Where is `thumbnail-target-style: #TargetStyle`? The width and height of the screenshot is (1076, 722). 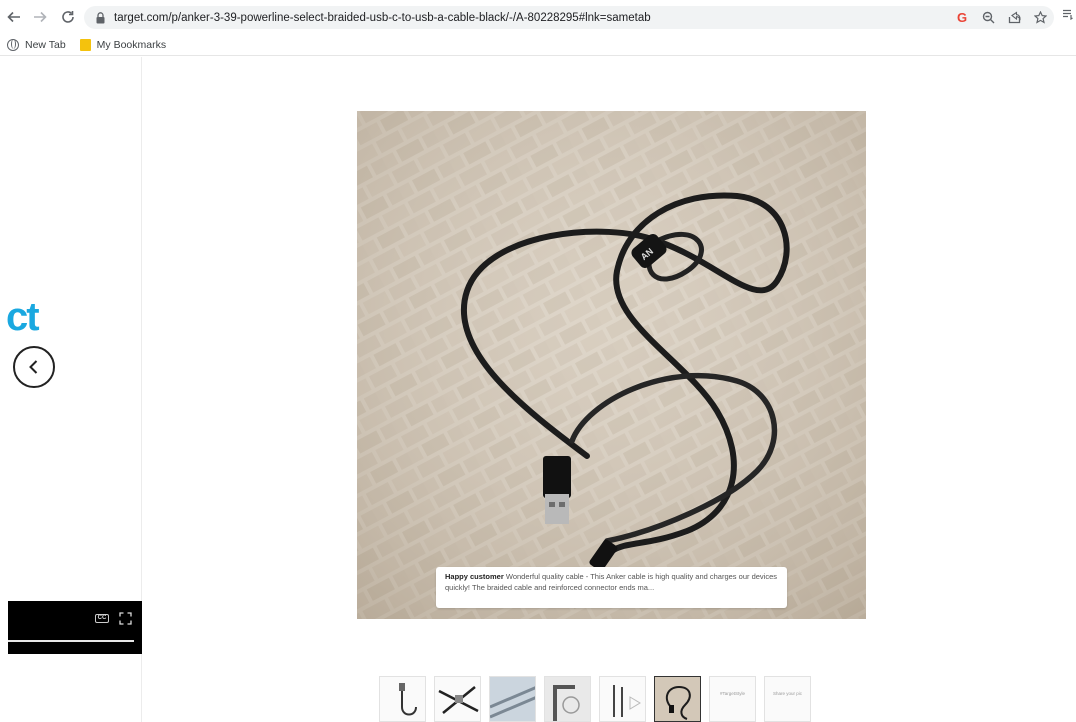 thumbnail-target-style: #TargetStyle is located at coordinates (732, 699).